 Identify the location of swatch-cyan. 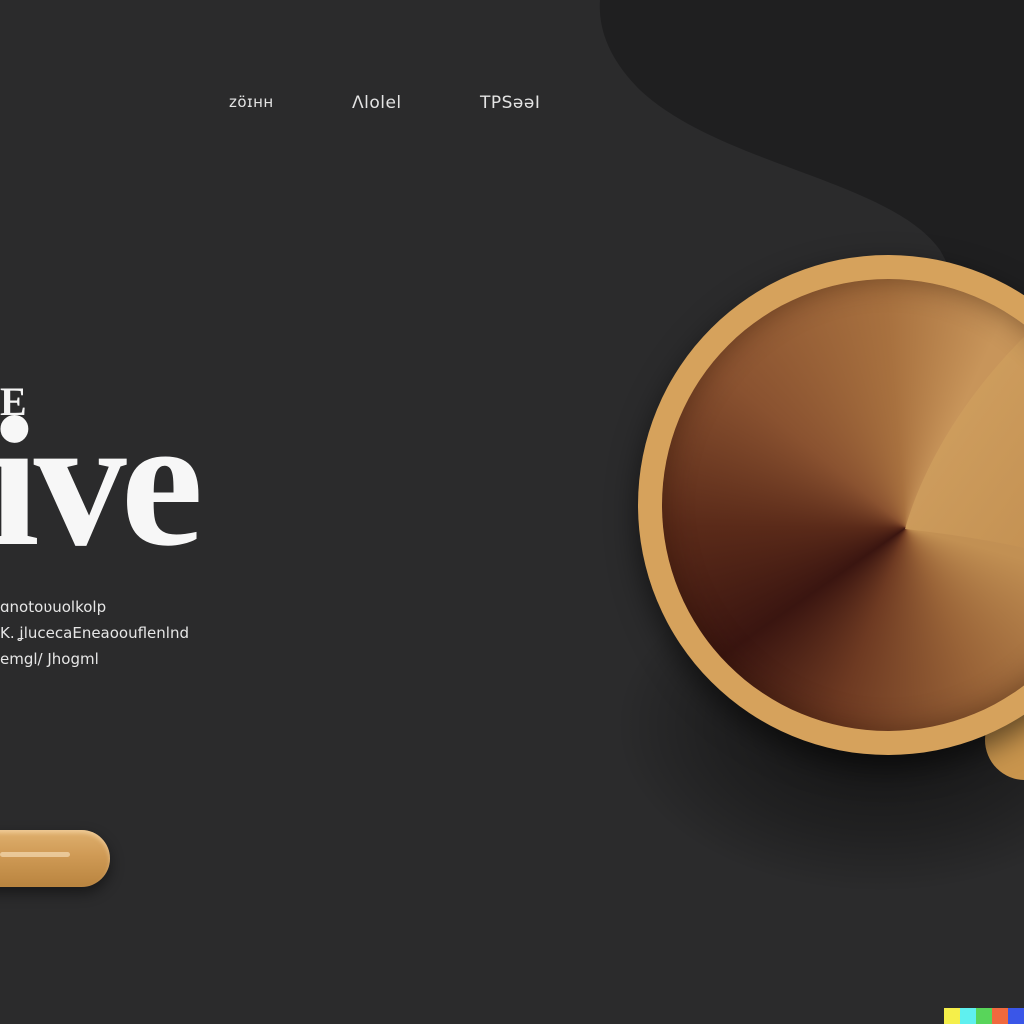
(968, 1016).